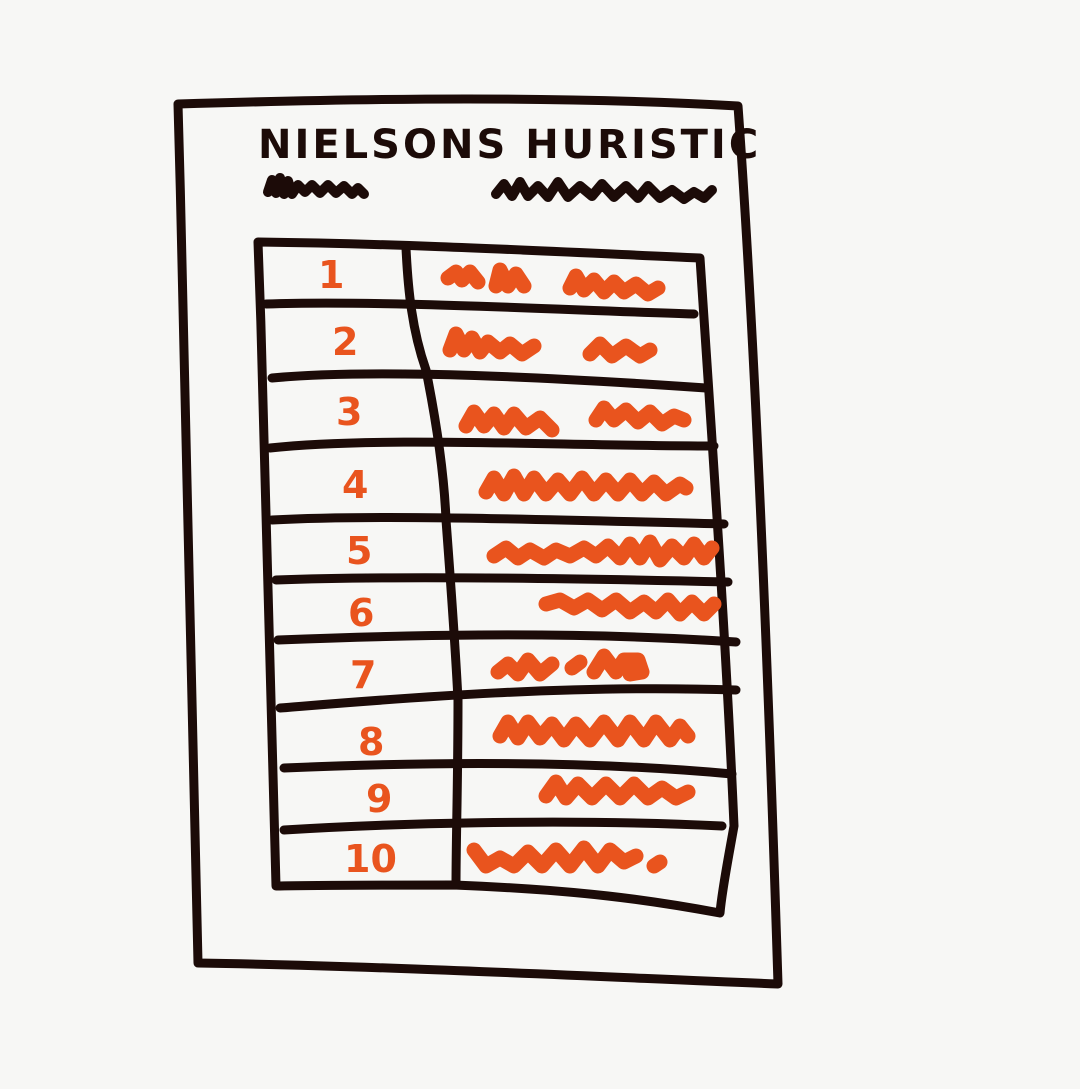  I want to click on row-number-3: 3, so click(349, 412).